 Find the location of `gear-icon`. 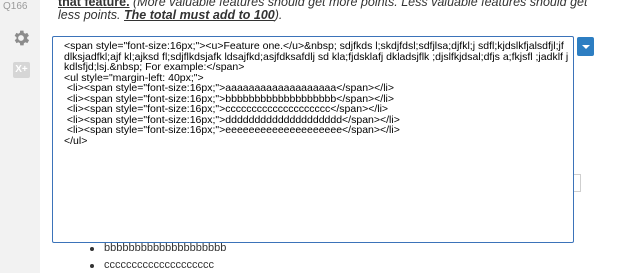

gear-icon is located at coordinates (21, 38).